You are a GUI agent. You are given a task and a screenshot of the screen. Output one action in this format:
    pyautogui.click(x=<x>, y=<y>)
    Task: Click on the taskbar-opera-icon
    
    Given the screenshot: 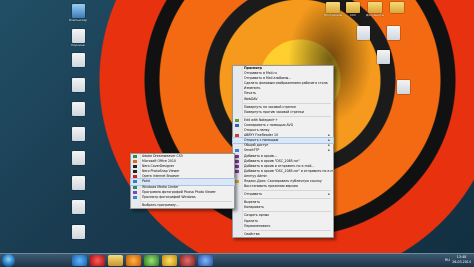 What is the action you would take?
    pyautogui.click(x=97, y=260)
    